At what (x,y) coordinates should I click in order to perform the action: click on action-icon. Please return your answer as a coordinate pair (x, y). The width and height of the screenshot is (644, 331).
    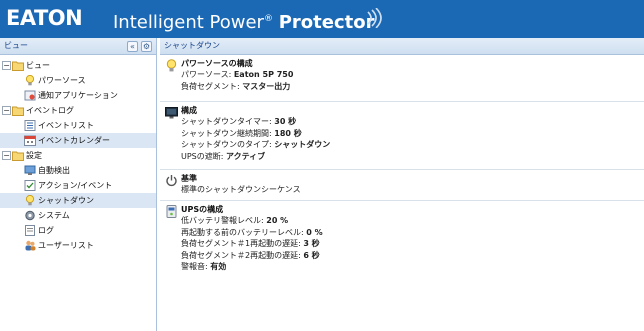
    Looking at the image, I should click on (30, 185).